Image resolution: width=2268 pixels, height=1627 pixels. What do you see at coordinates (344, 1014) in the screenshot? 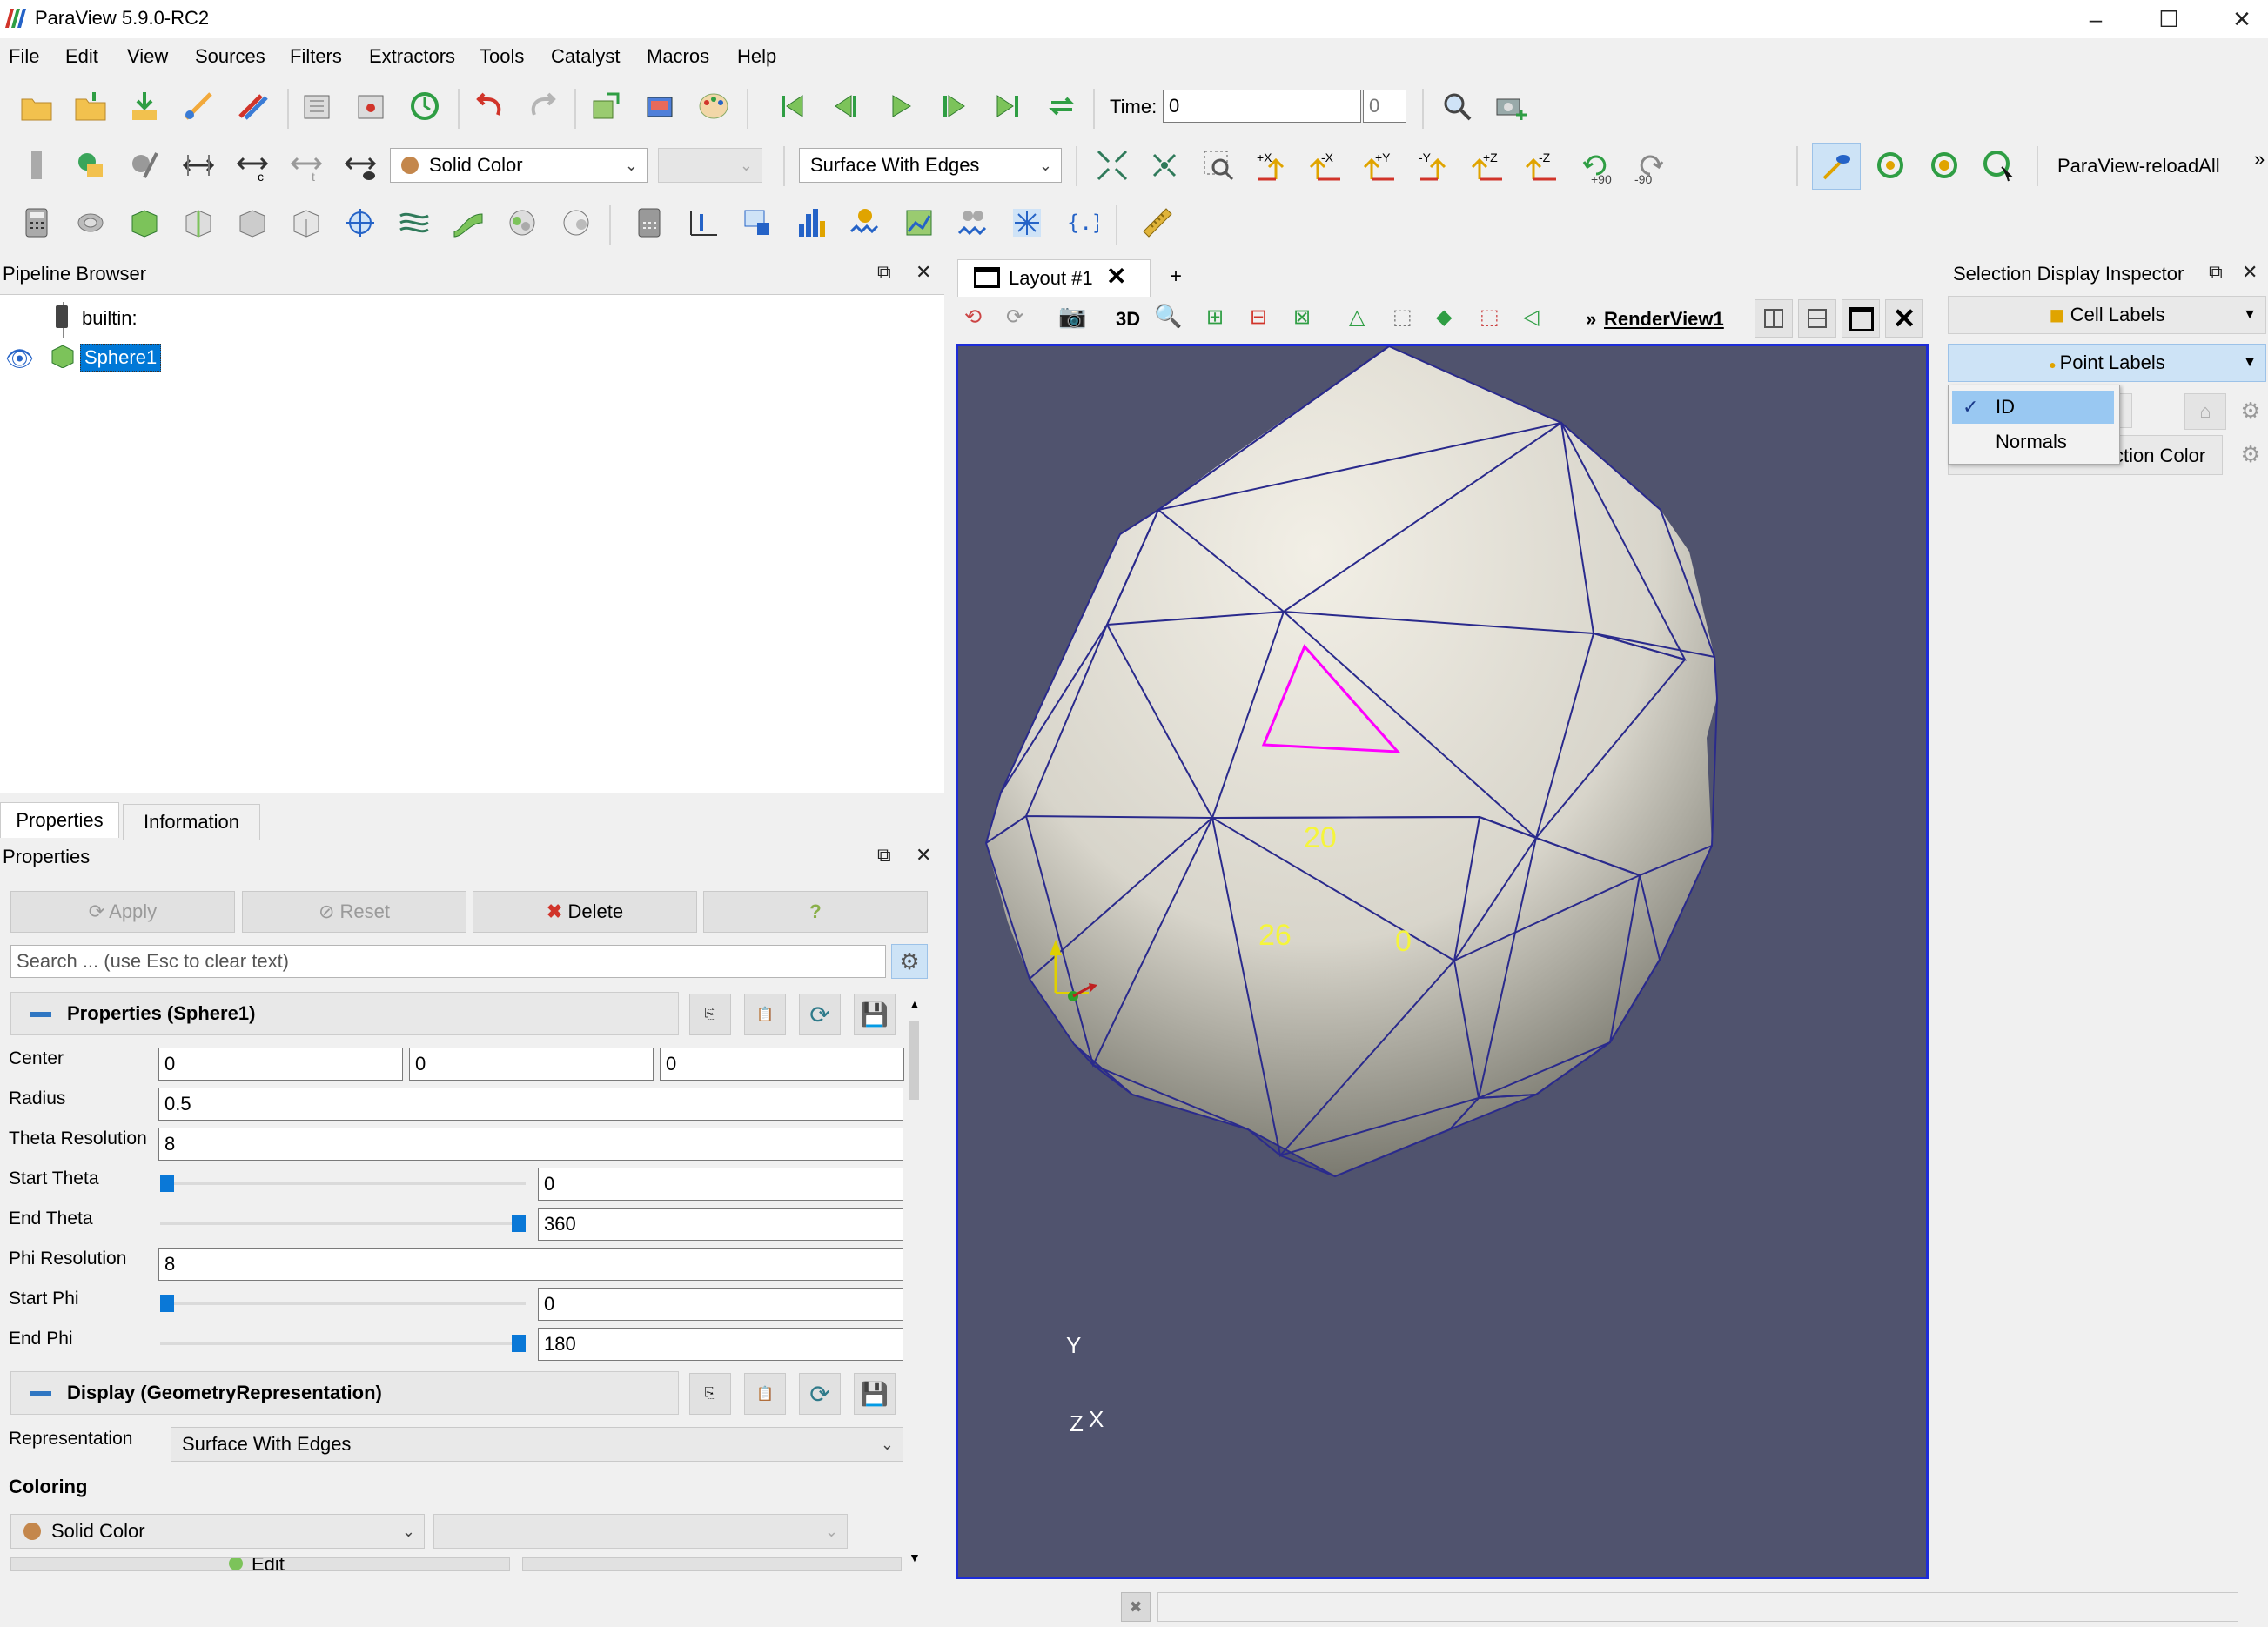
I see `properties-section-header: Properties (Sphere1)` at bounding box center [344, 1014].